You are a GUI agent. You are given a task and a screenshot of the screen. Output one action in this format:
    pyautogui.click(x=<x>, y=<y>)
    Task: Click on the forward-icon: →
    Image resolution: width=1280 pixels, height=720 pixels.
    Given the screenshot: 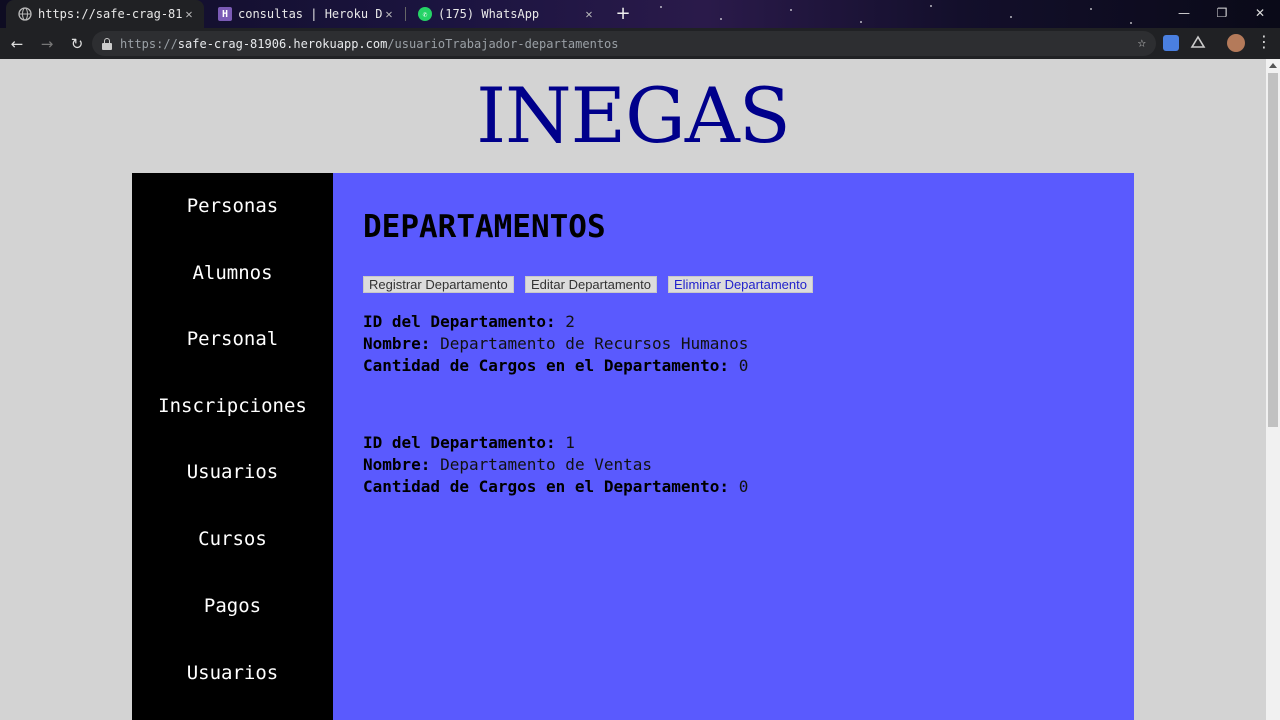 What is the action you would take?
    pyautogui.click(x=47, y=44)
    